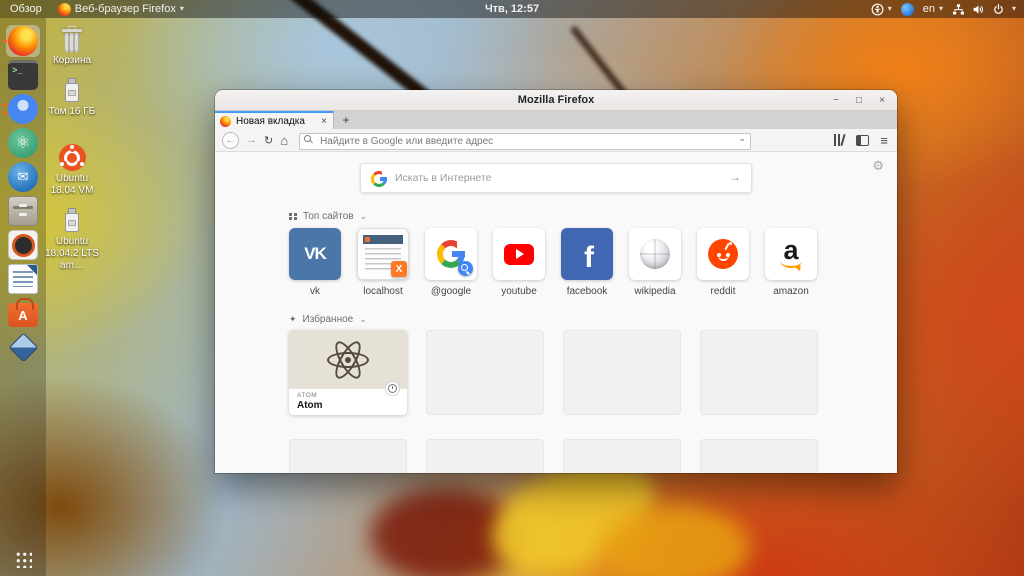 This screenshot has height=576, width=1024. Describe the element at coordinates (519, 254) in the screenshot. I see `topsite-tile-youtube` at that location.